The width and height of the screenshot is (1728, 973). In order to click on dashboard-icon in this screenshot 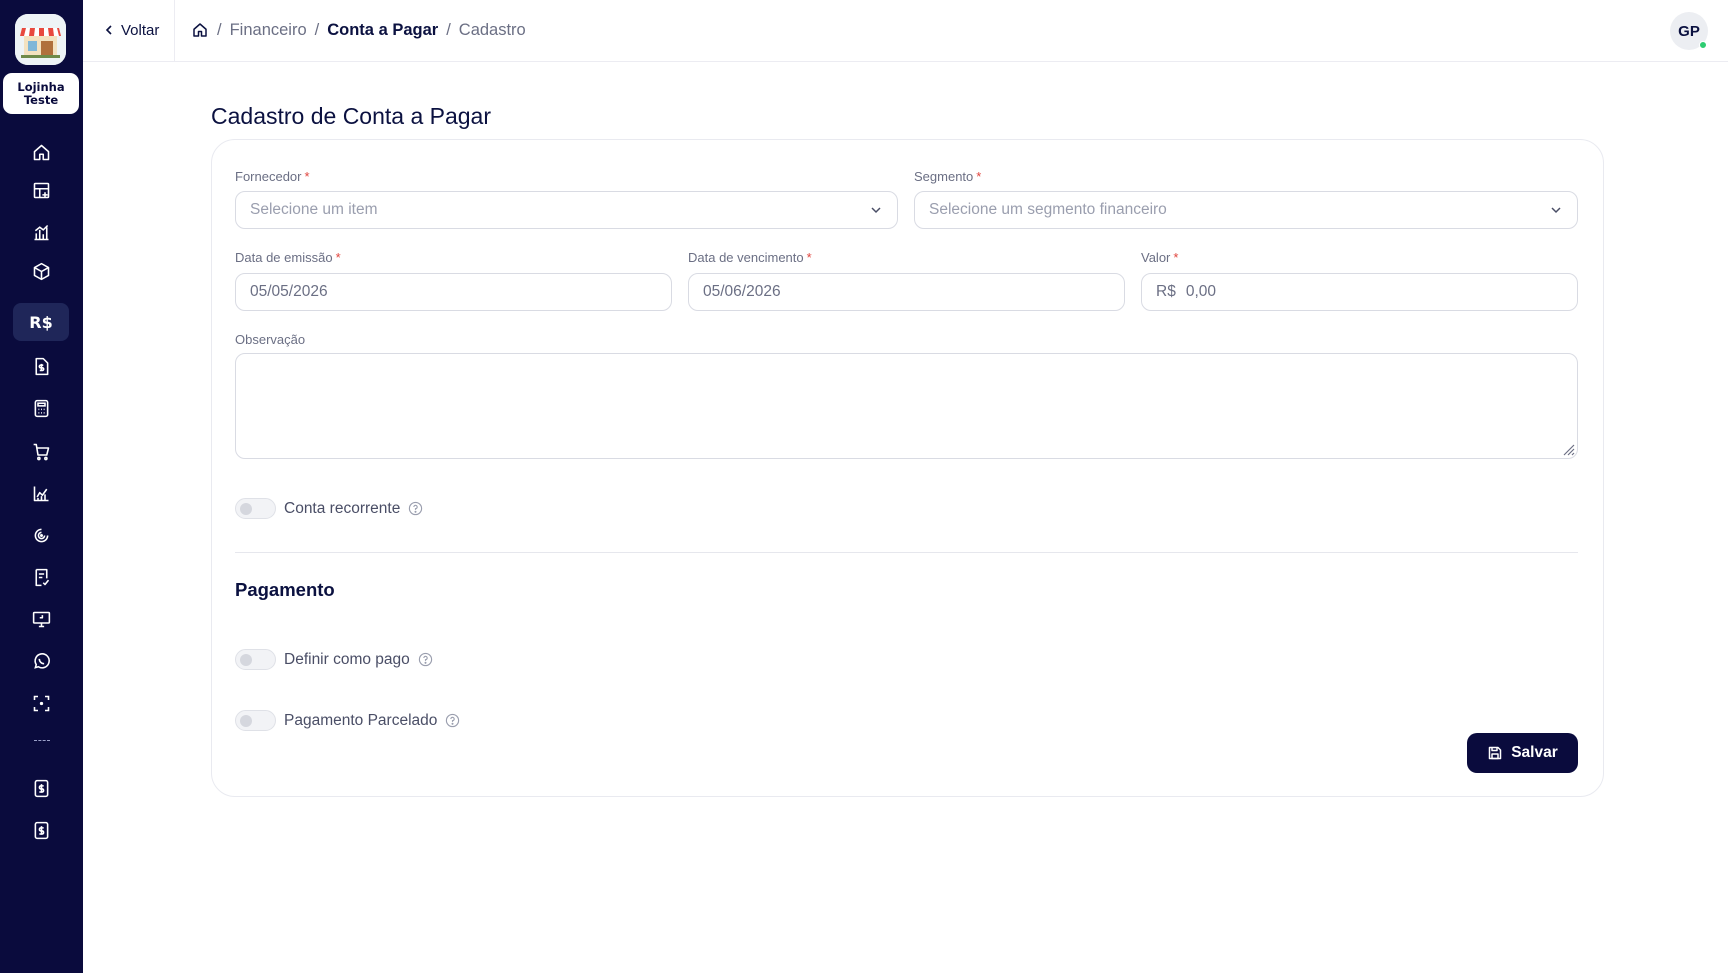, I will do `click(41, 190)`.